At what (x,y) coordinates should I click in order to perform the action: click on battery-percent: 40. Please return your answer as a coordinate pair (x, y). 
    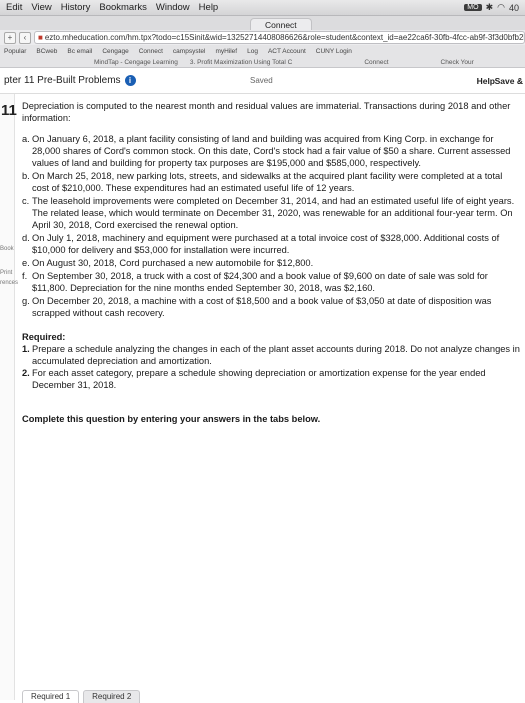
    Looking at the image, I should click on (513, 7).